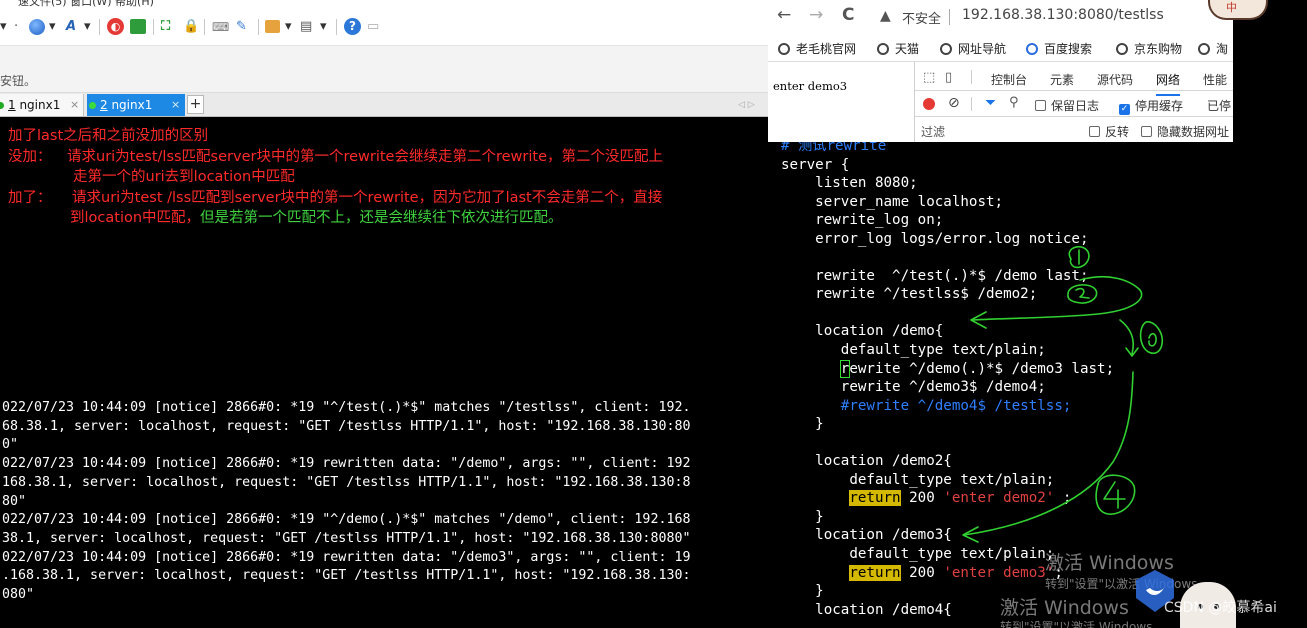 The image size is (1307, 628). Describe the element at coordinates (947, 369) in the screenshot. I see `code-line-cursor: rewrite ^/demo(.)*$ /demo3 last;` at that location.